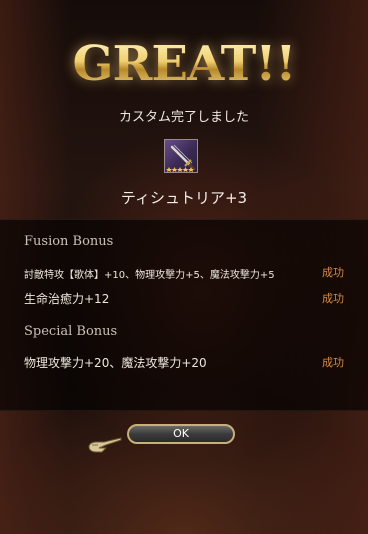 The width and height of the screenshot is (368, 534). I want to click on sword-icon, so click(181, 156).